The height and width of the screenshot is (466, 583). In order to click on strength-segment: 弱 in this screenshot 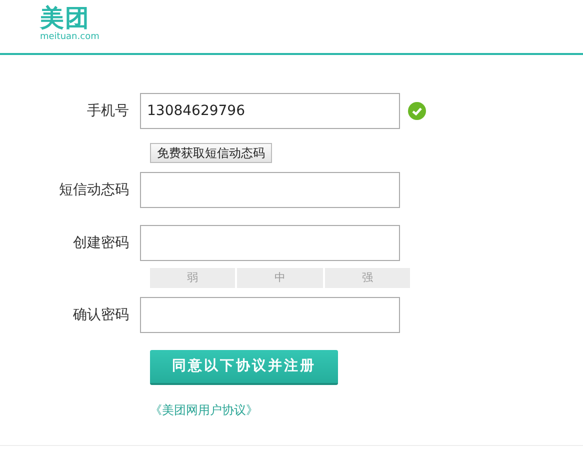, I will do `click(193, 278)`.